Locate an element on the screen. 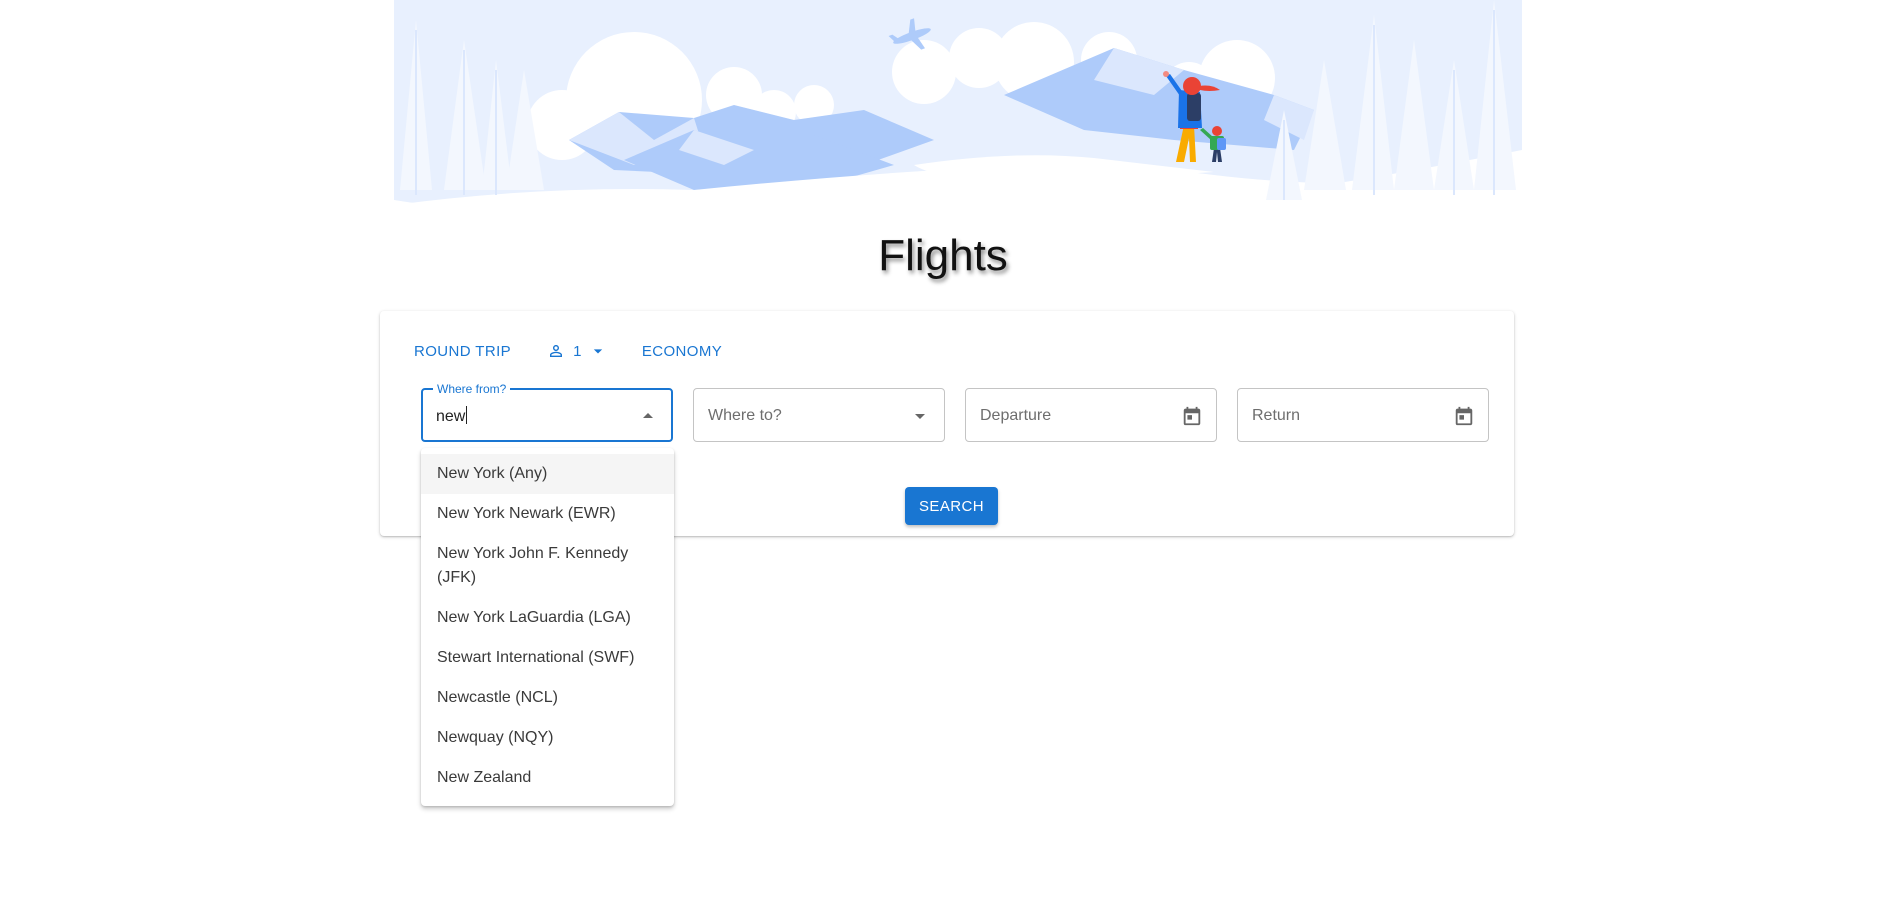 The height and width of the screenshot is (900, 1886). arrow-drop-up-icon is located at coordinates (648, 416).